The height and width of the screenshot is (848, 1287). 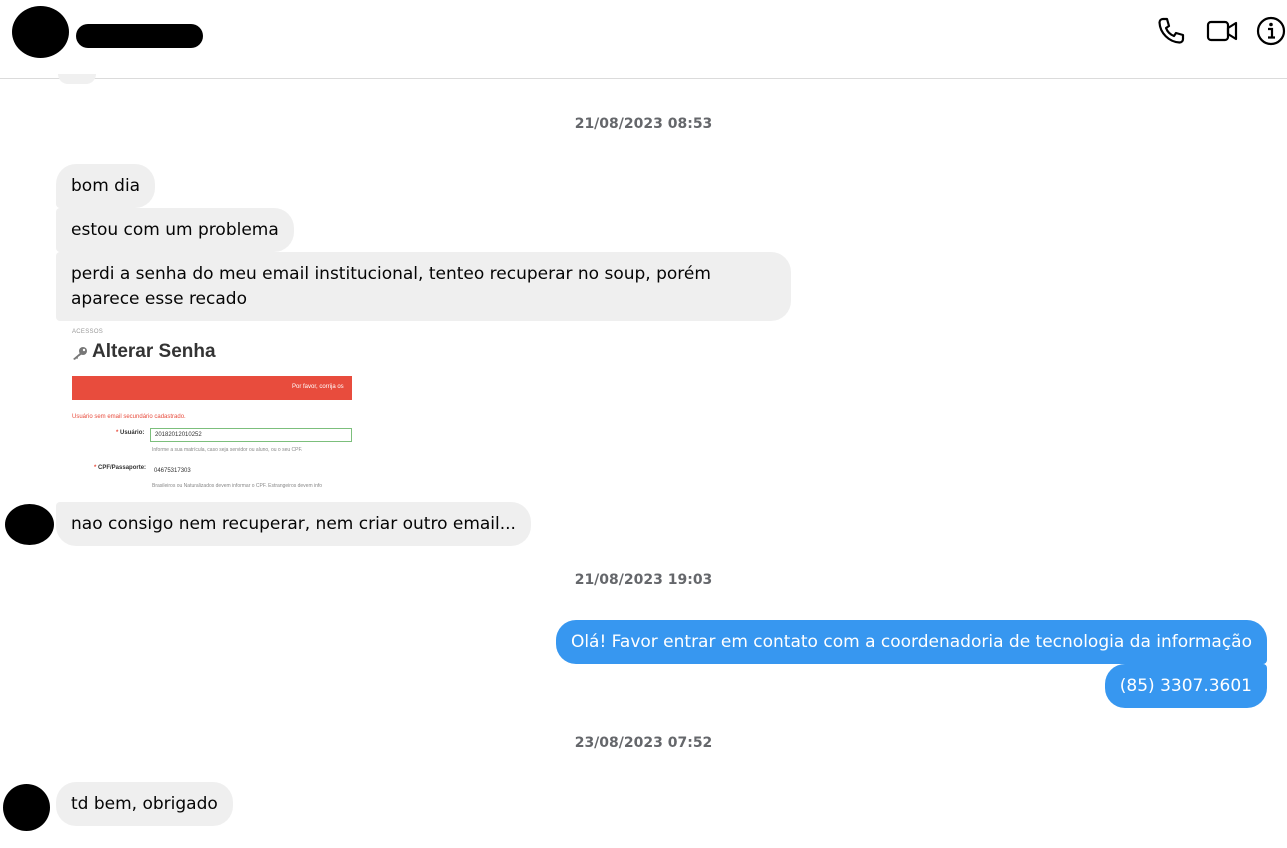 I want to click on timestamp: 21/08/2023 08:53, so click(x=643, y=124).